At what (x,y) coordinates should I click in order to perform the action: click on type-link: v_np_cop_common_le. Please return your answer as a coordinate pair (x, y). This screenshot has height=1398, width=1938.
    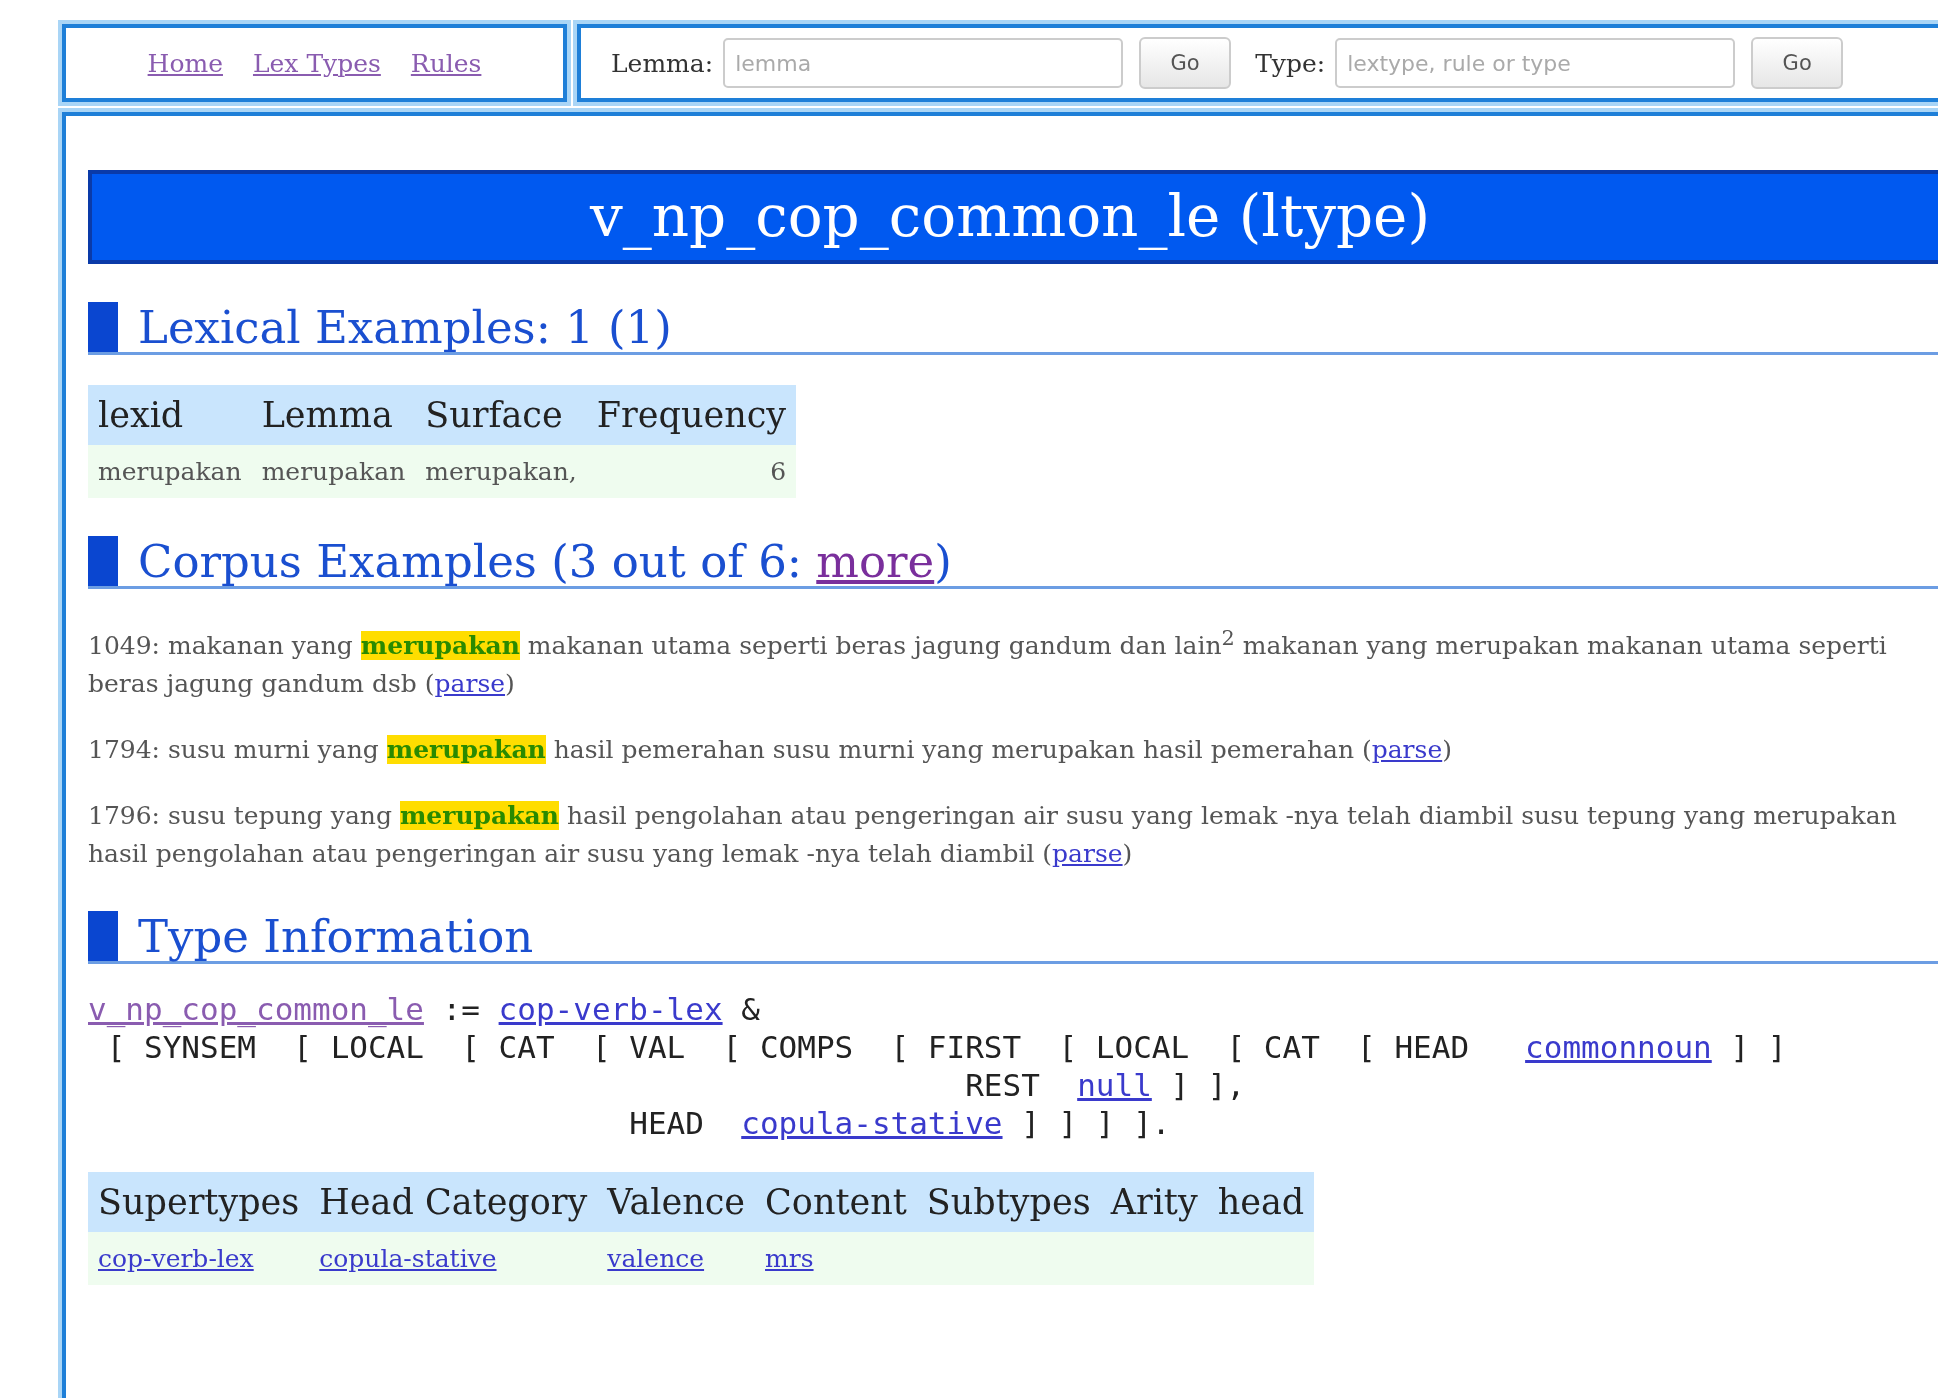
    Looking at the image, I should click on (256, 1009).